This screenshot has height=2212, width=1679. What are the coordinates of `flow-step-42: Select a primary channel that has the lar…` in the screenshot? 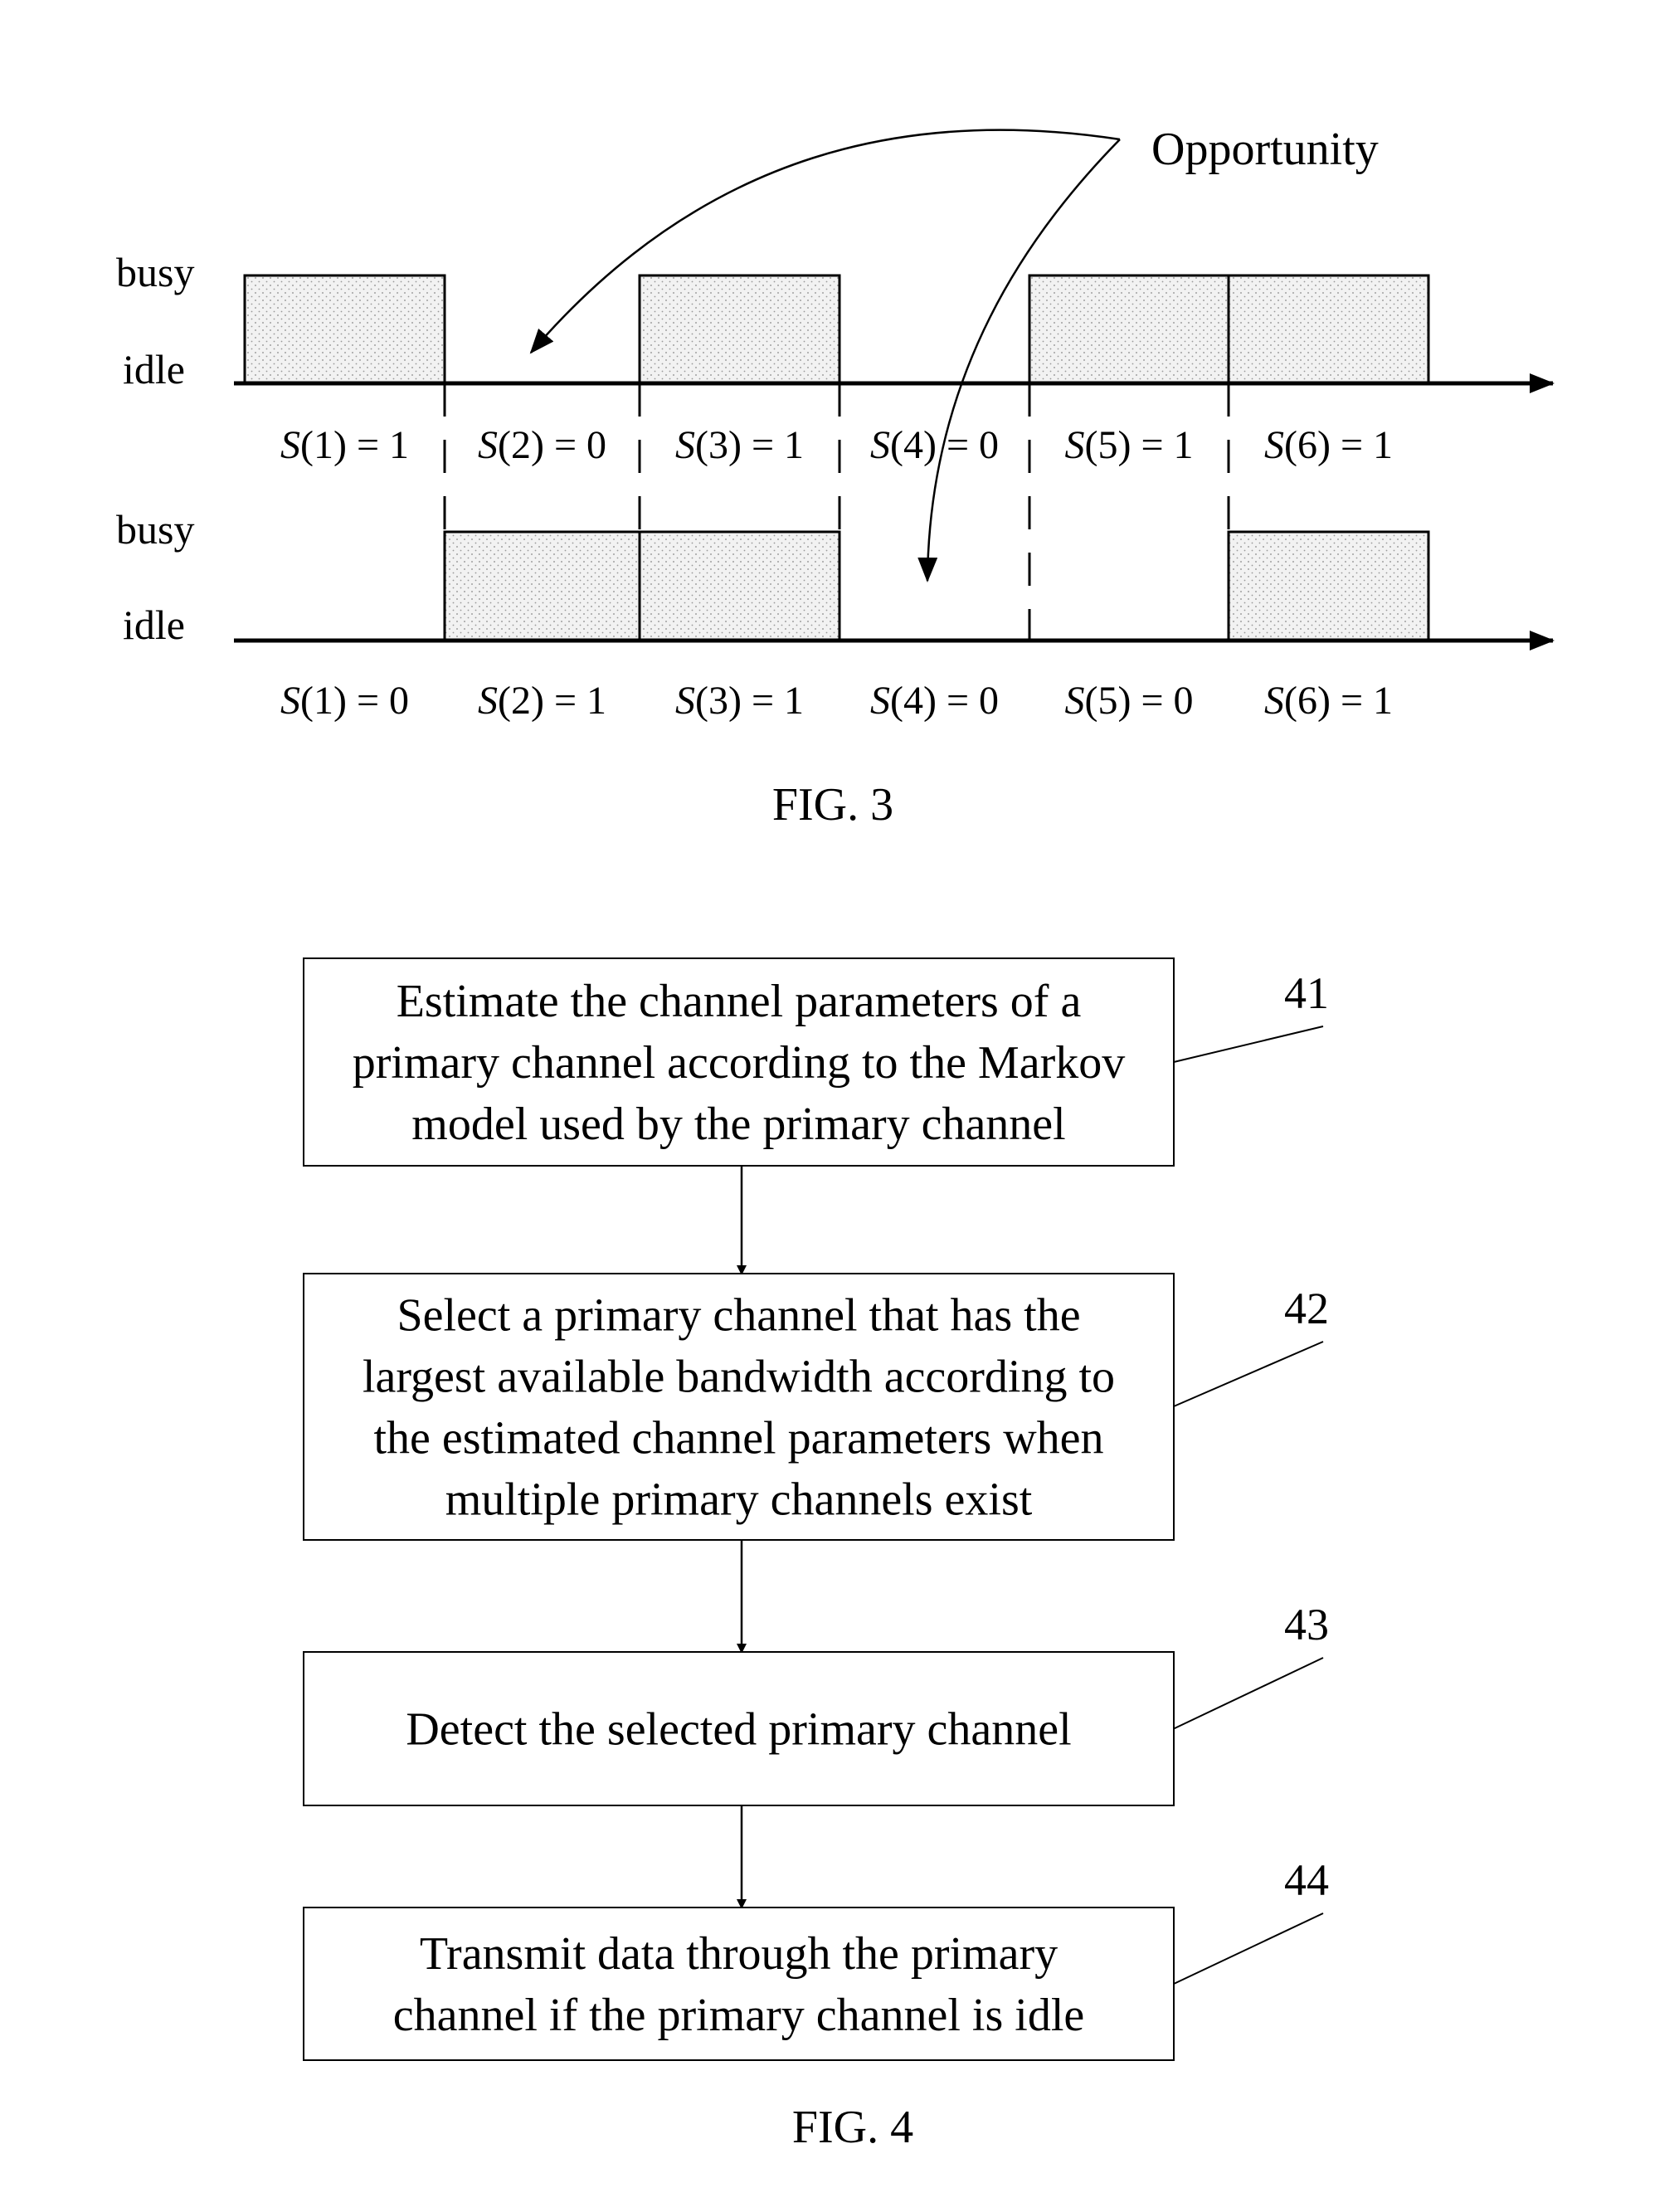 It's located at (816, 1407).